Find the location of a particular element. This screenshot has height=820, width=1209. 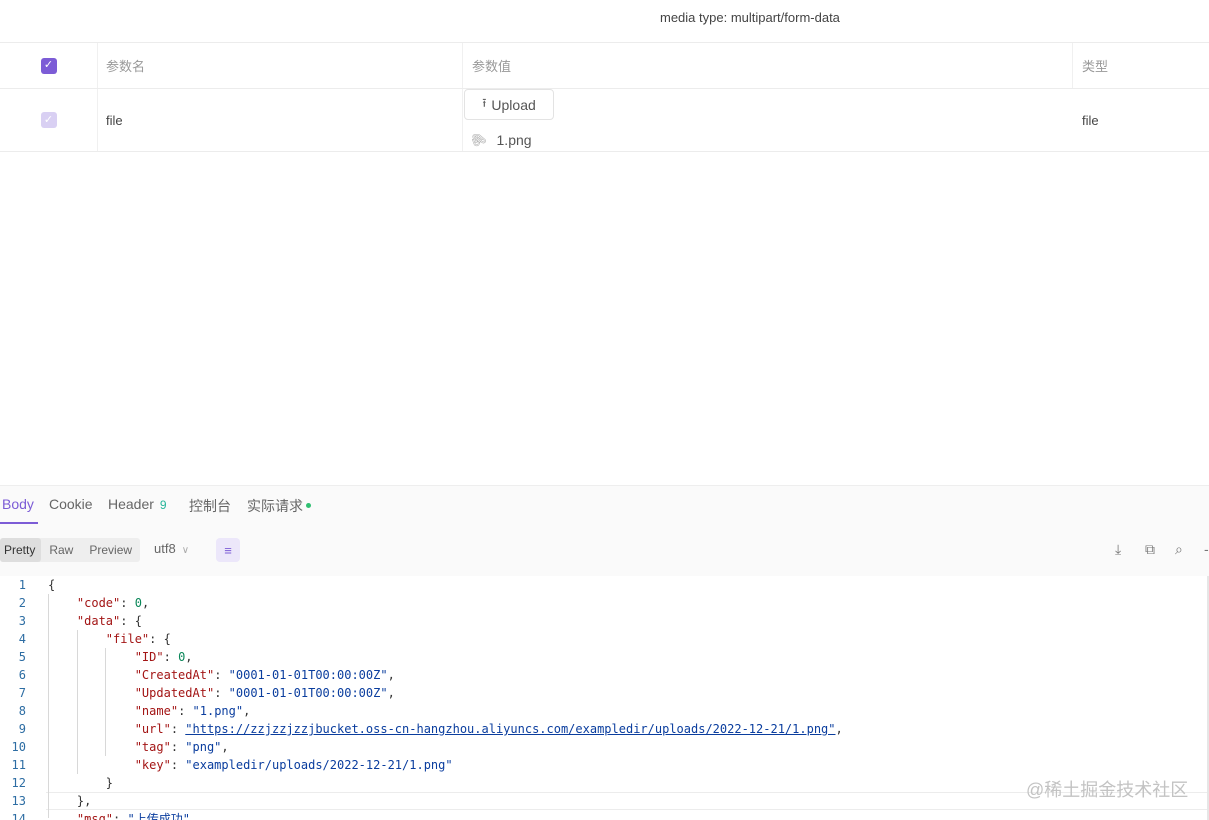

header-param-name: 参数名 is located at coordinates (280, 65).